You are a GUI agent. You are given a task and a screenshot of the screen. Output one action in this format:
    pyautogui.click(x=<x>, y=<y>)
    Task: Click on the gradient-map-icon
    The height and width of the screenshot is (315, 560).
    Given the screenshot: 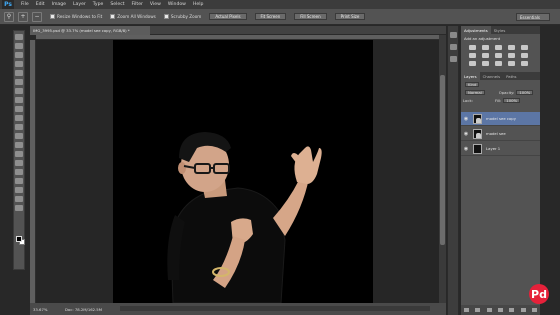 What is the action you would take?
    pyautogui.click(x=511, y=63)
    